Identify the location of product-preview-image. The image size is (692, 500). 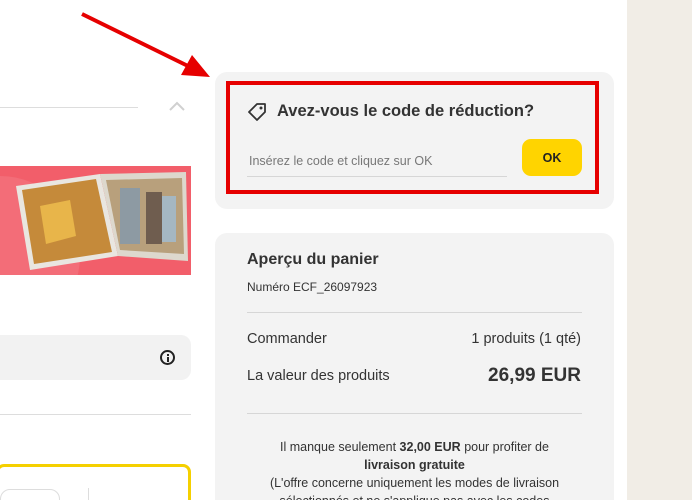
(95, 220).